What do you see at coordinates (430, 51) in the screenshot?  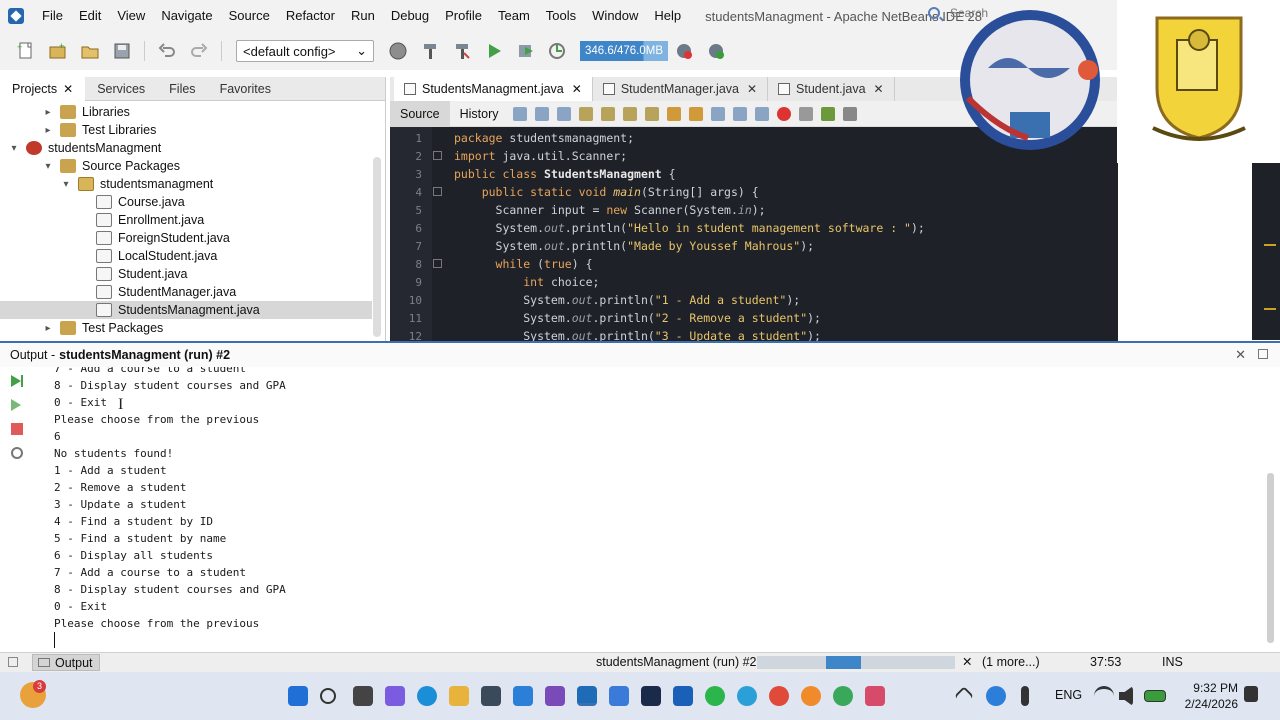 I see `build-hammer-icon` at bounding box center [430, 51].